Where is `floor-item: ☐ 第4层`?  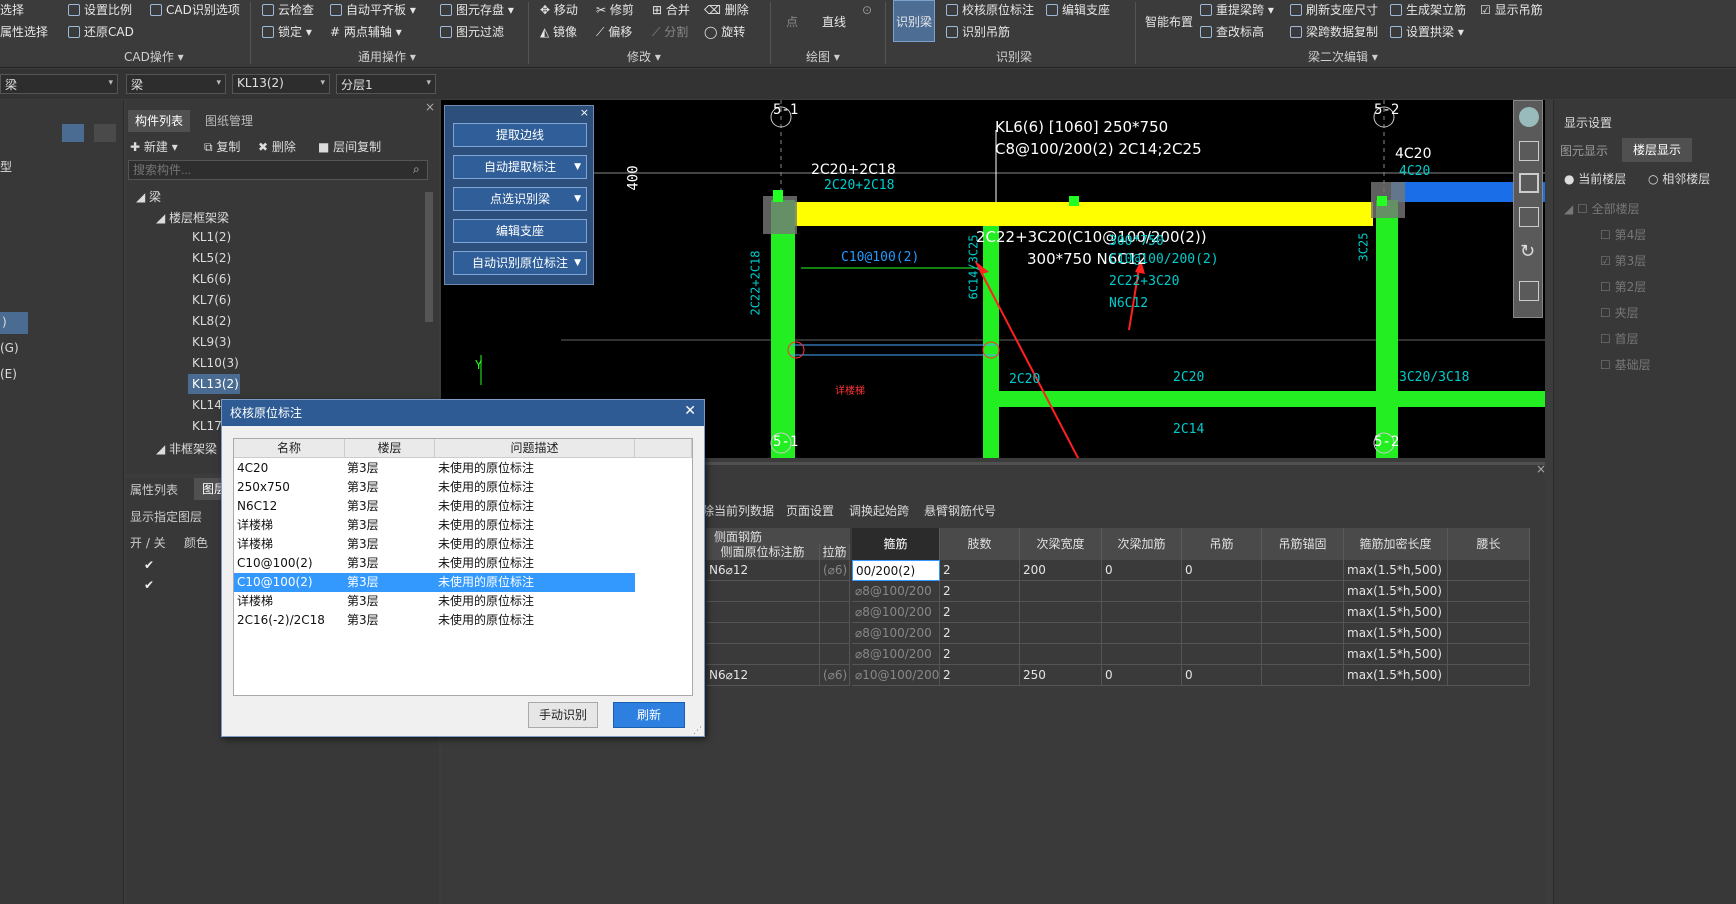 floor-item: ☐ 第4层 is located at coordinates (1623, 234).